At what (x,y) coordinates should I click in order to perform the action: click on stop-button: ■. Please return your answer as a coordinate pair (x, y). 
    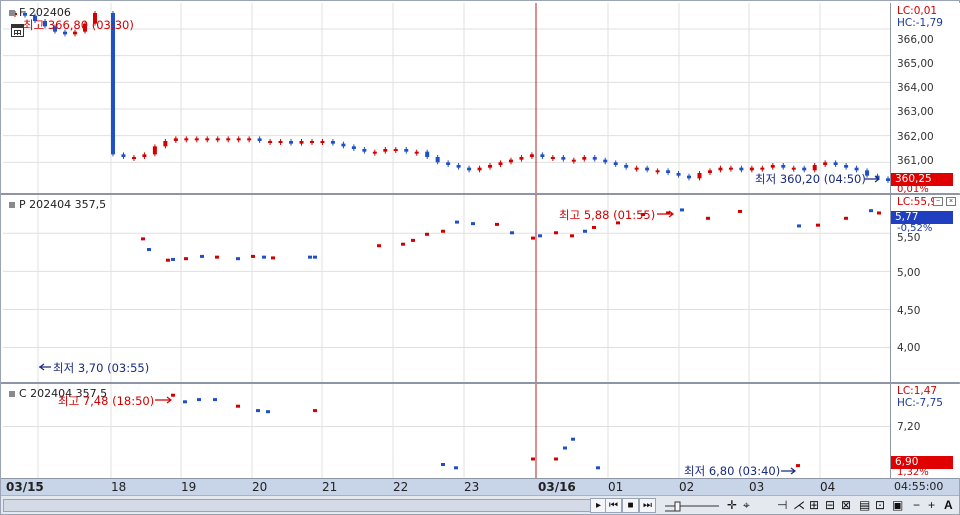
    Looking at the image, I should click on (630, 505).